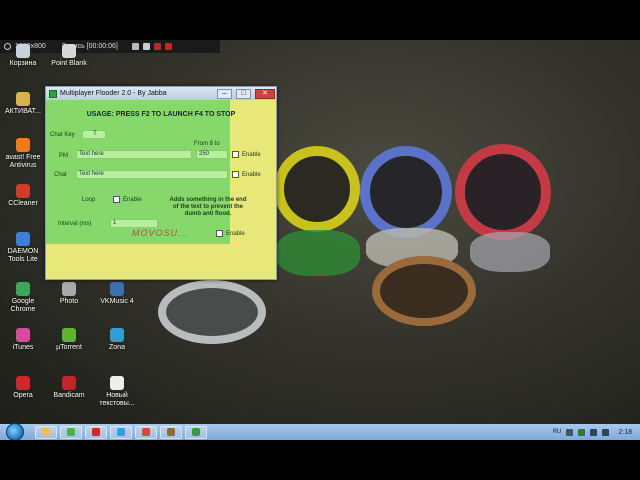 The width and height of the screenshot is (640, 480). I want to click on from-label: From 8 to, so click(207, 144).